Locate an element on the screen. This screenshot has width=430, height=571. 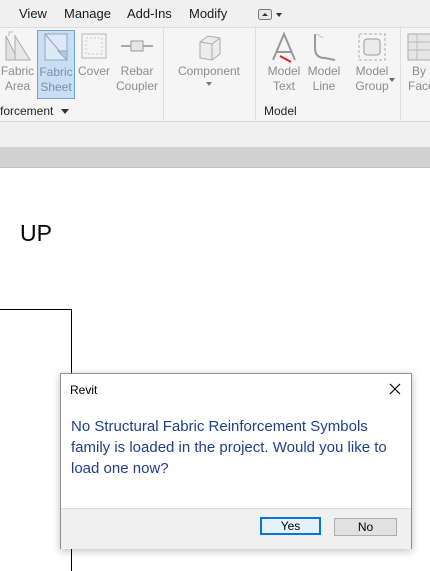
close-icon is located at coordinates (395, 389).